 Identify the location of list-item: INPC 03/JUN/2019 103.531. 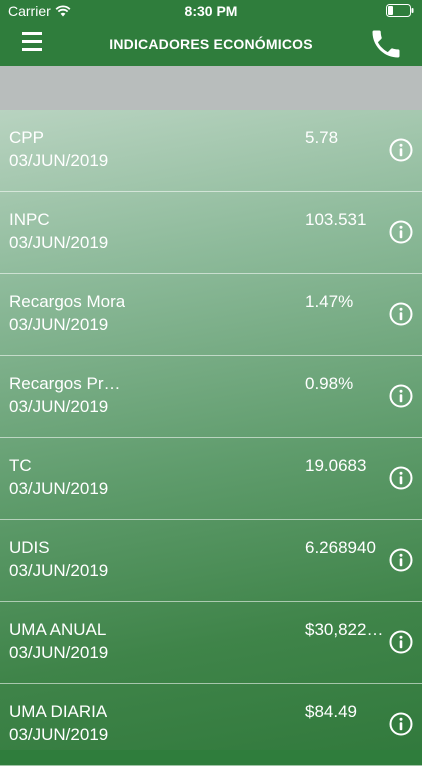
(211, 233).